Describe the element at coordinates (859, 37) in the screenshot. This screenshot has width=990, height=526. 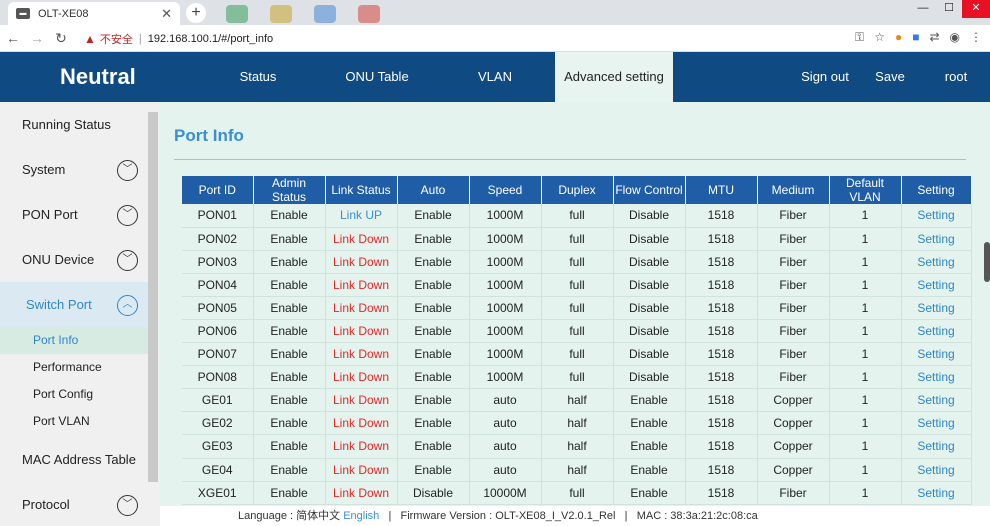
I see `key-icon: ⚿` at that location.